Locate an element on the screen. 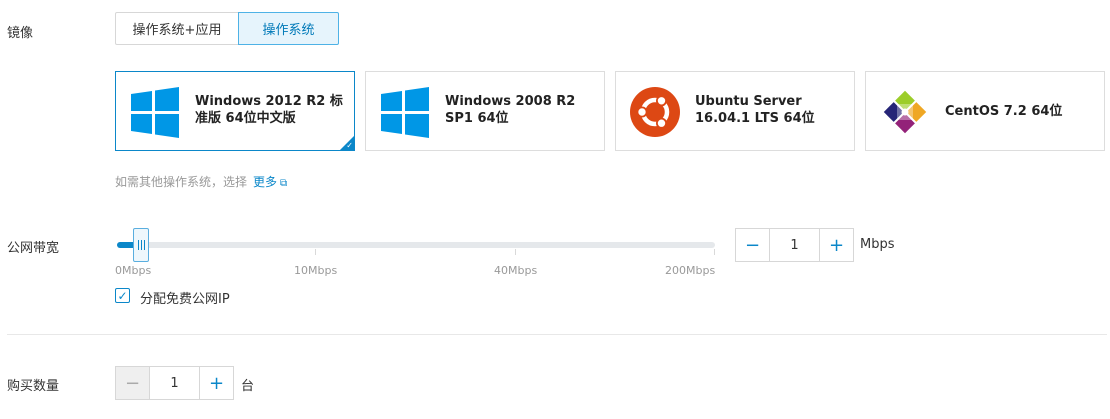 This screenshot has height=419, width=1110. grip-icon is located at coordinates (141, 245).